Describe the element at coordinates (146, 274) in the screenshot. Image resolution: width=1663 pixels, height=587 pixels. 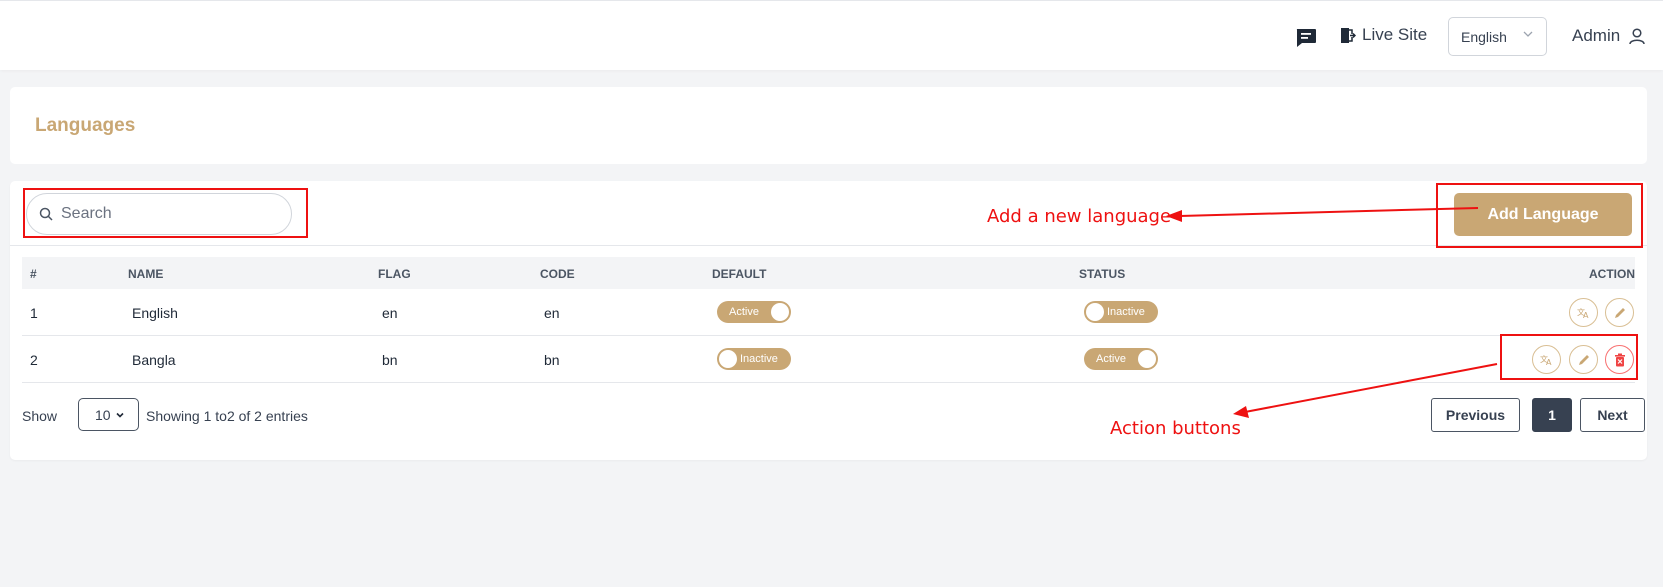
I see `column-header-name: NAME` at that location.